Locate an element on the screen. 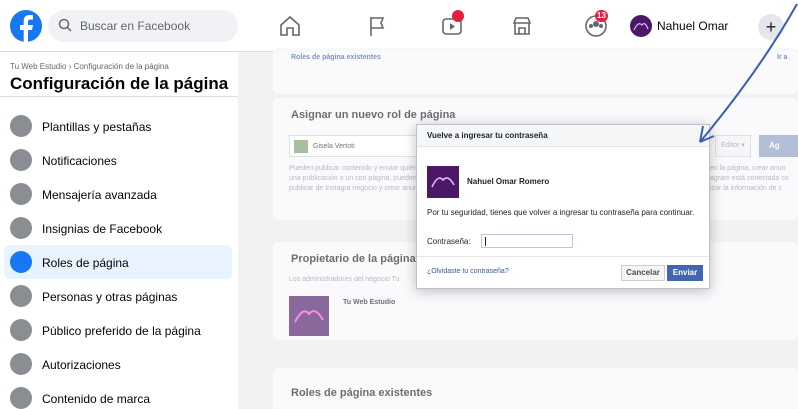 The width and height of the screenshot is (798, 409). annotation-arrow is located at coordinates (748, 73).